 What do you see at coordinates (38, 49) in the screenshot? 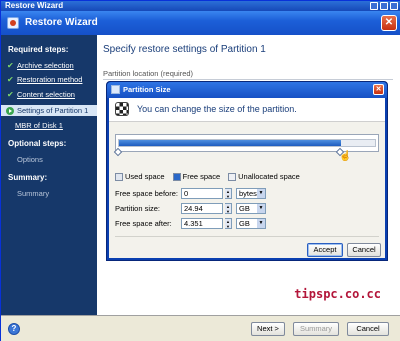
I see `required-steps-heading: Required steps:` at bounding box center [38, 49].